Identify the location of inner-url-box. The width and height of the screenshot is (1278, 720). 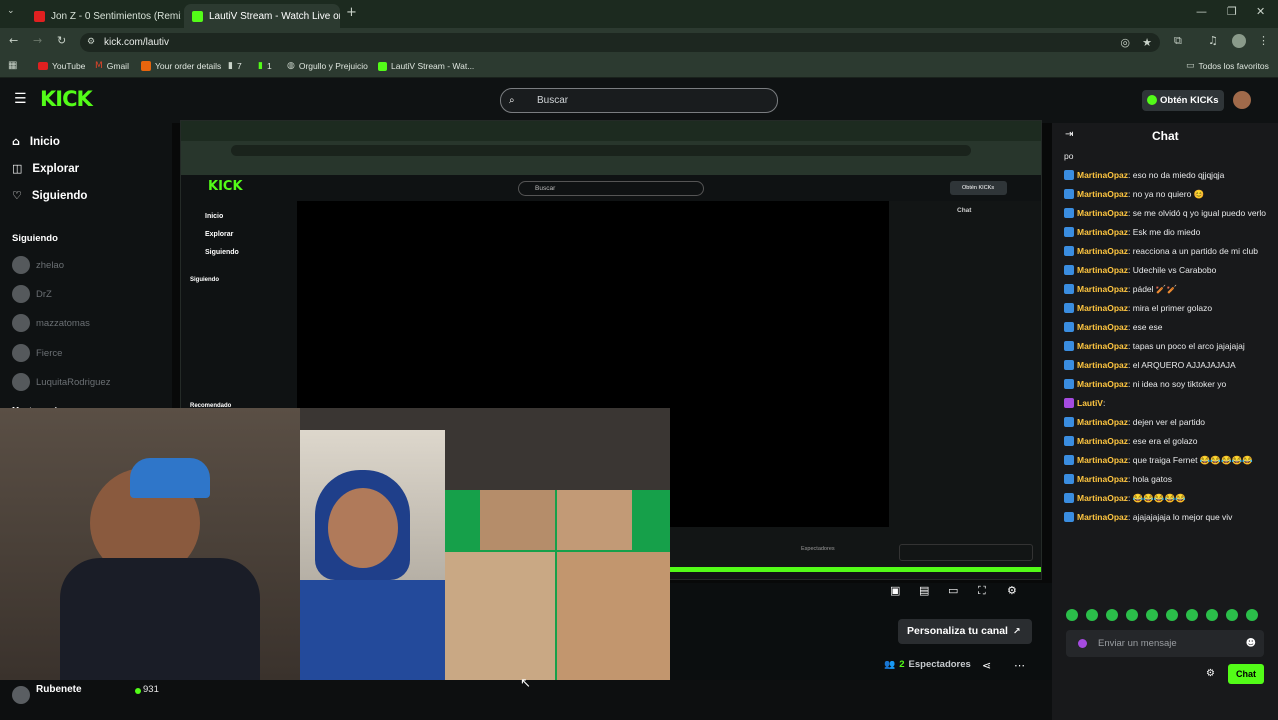
(601, 150).